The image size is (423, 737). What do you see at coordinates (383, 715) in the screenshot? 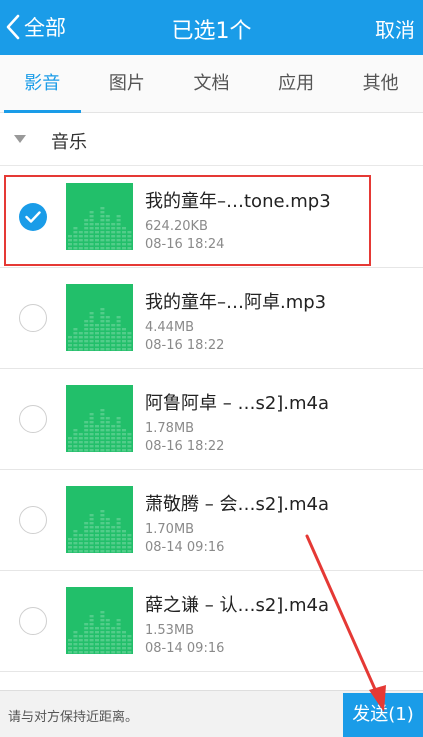
I see `send-button: 发送(1)` at bounding box center [383, 715].